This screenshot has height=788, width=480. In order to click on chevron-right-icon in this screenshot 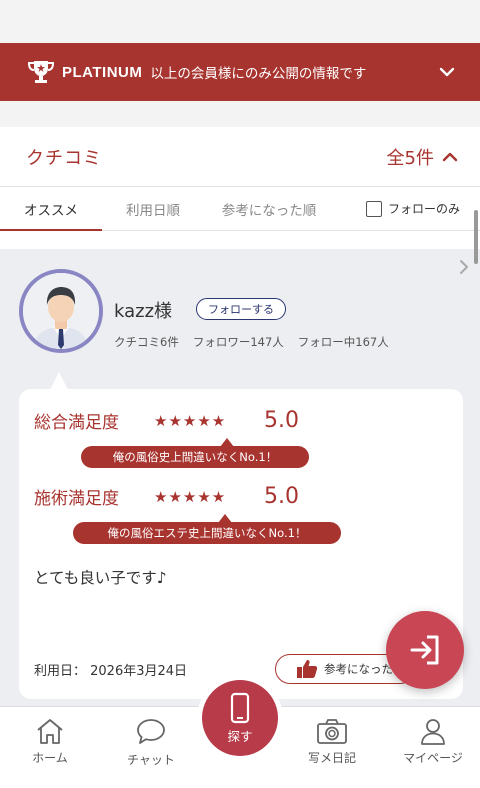, I will do `click(464, 267)`.